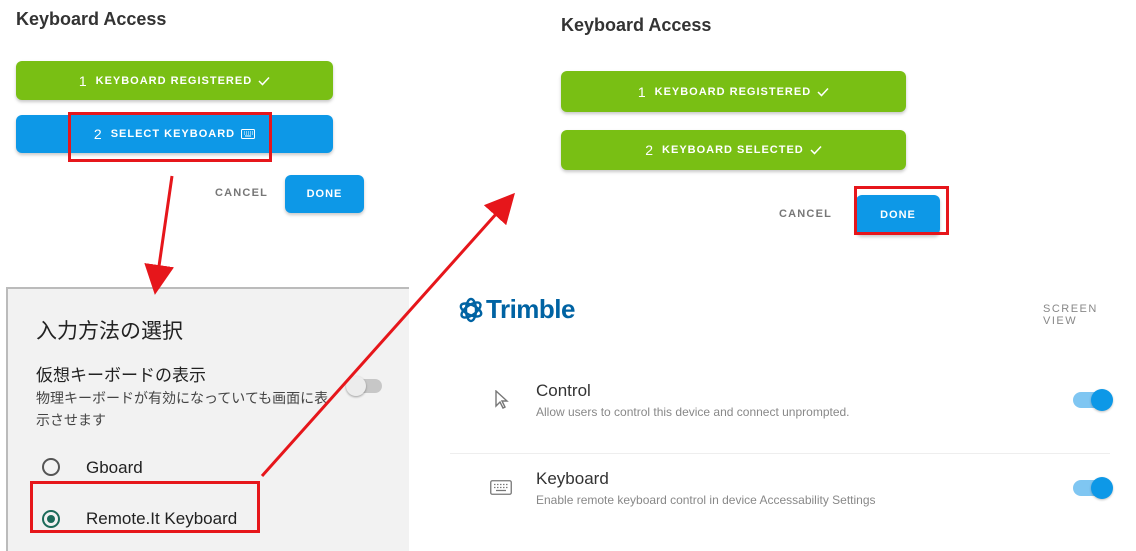 The height and width of the screenshot is (551, 1136). Describe the element at coordinates (471, 309) in the screenshot. I see `trimble-globe-icon` at that location.